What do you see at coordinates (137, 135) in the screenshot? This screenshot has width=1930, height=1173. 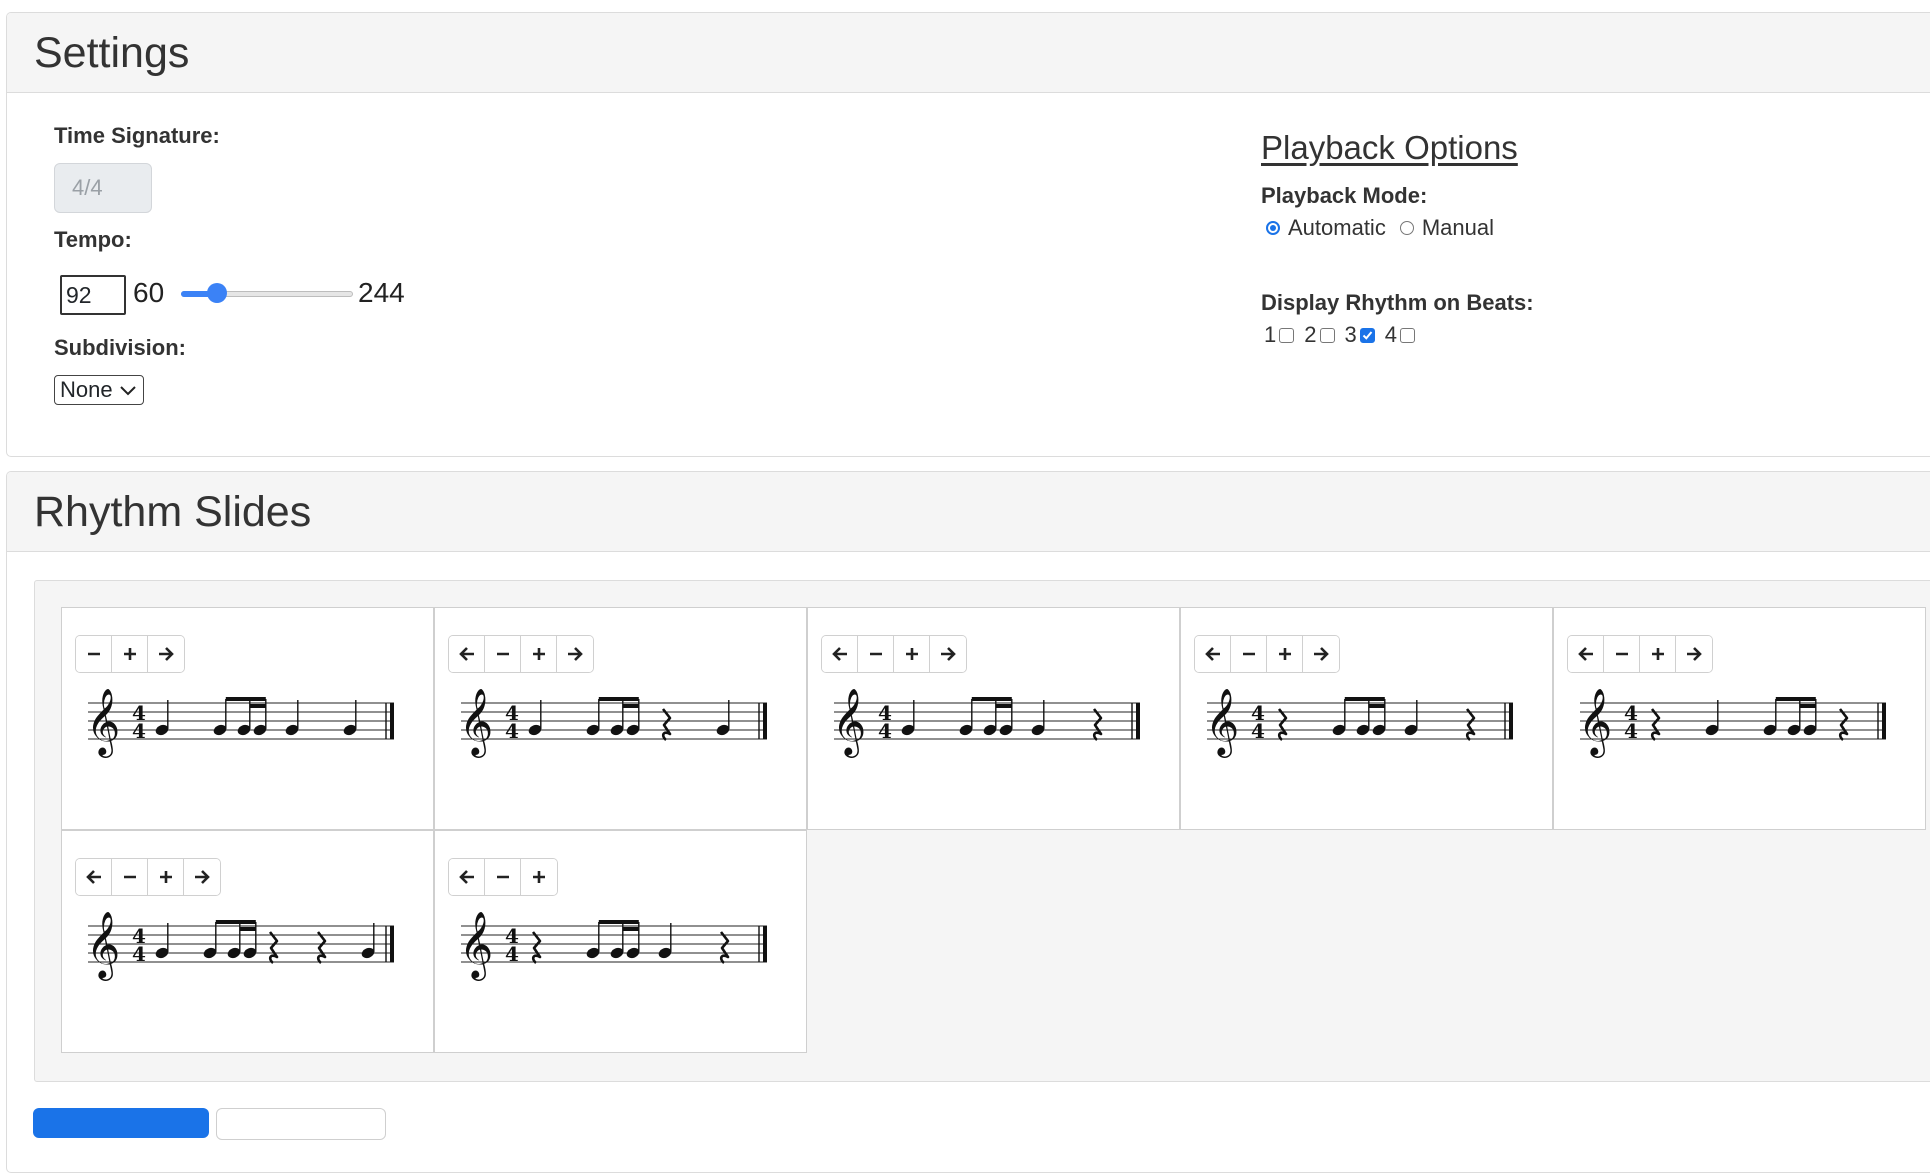 I see `time-signature-label: Time Signature:` at bounding box center [137, 135].